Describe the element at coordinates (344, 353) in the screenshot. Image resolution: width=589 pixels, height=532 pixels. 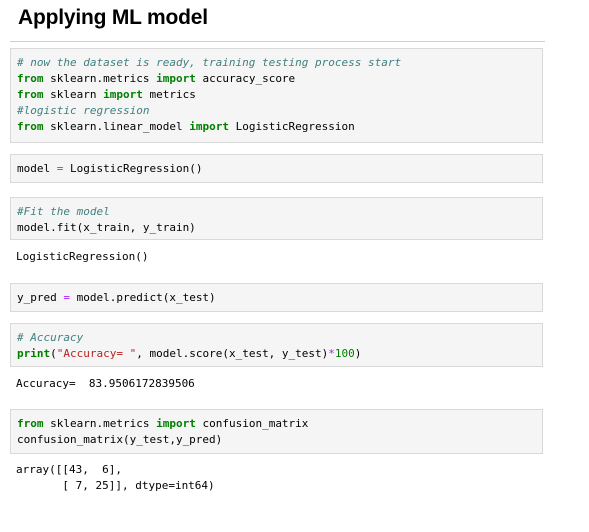
I see `code-token: 100` at that location.